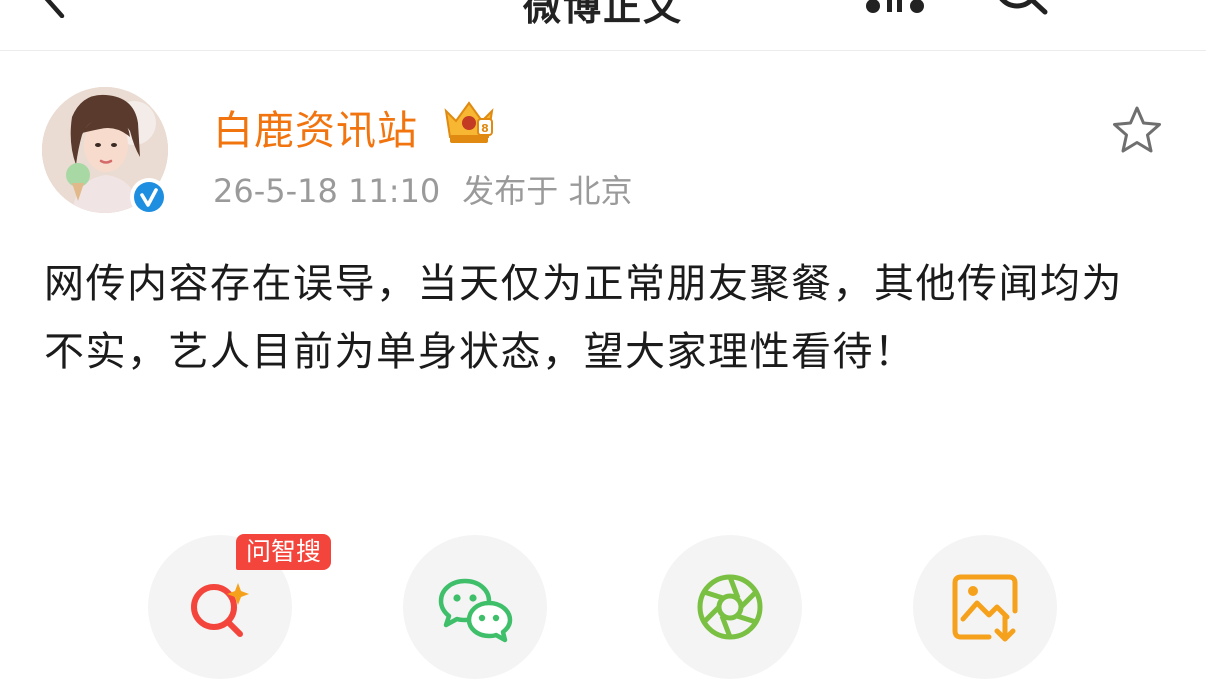 This screenshot has height=679, width=1206. Describe the element at coordinates (469, 122) in the screenshot. I see `vip-crown-icon: 8` at that location.